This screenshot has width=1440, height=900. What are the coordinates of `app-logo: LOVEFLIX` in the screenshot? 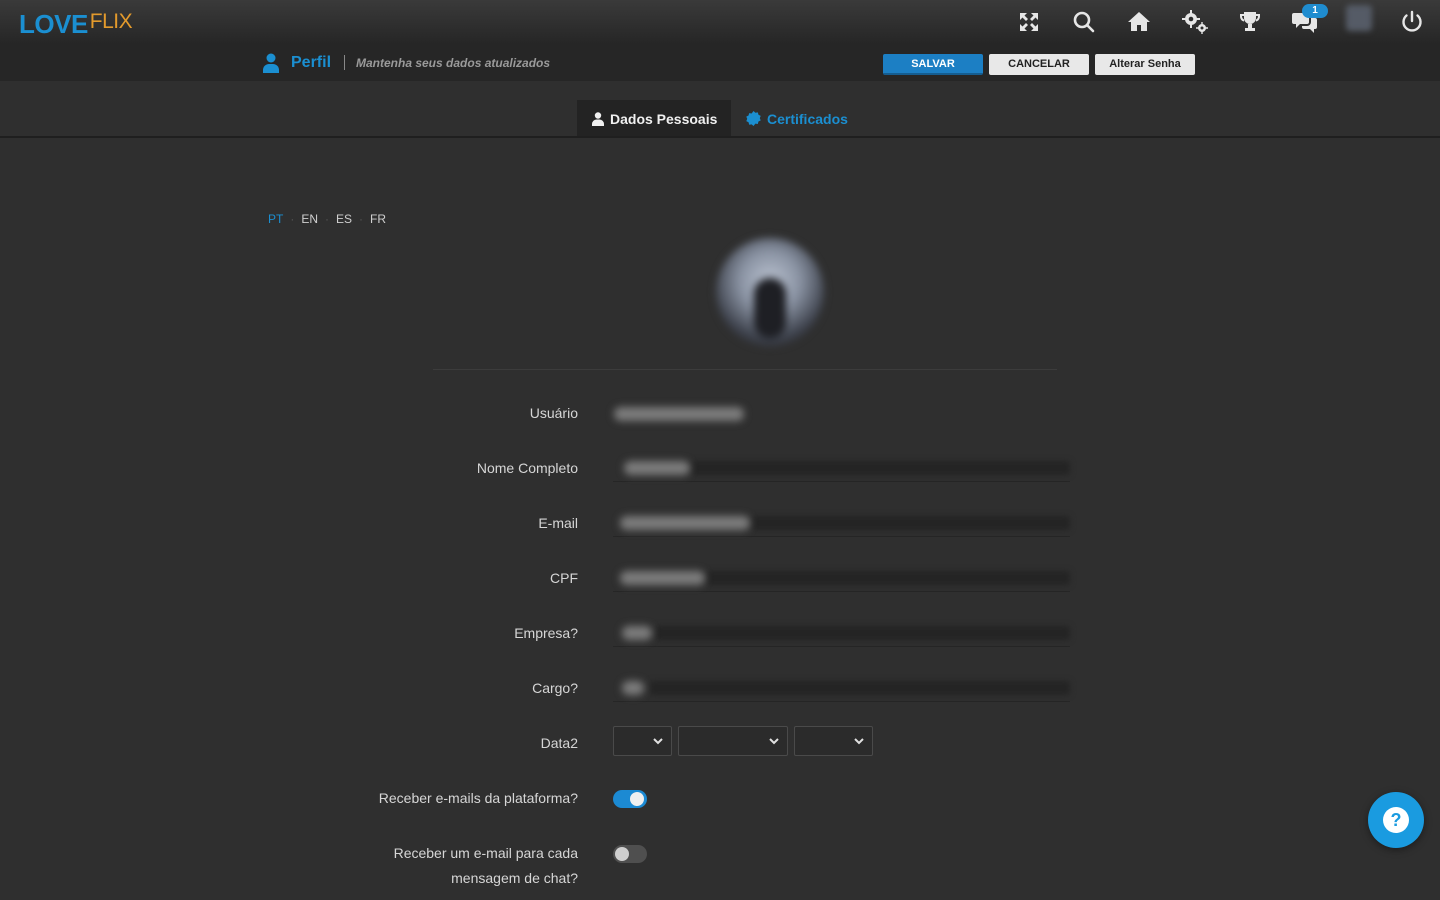 It's located at (76, 23).